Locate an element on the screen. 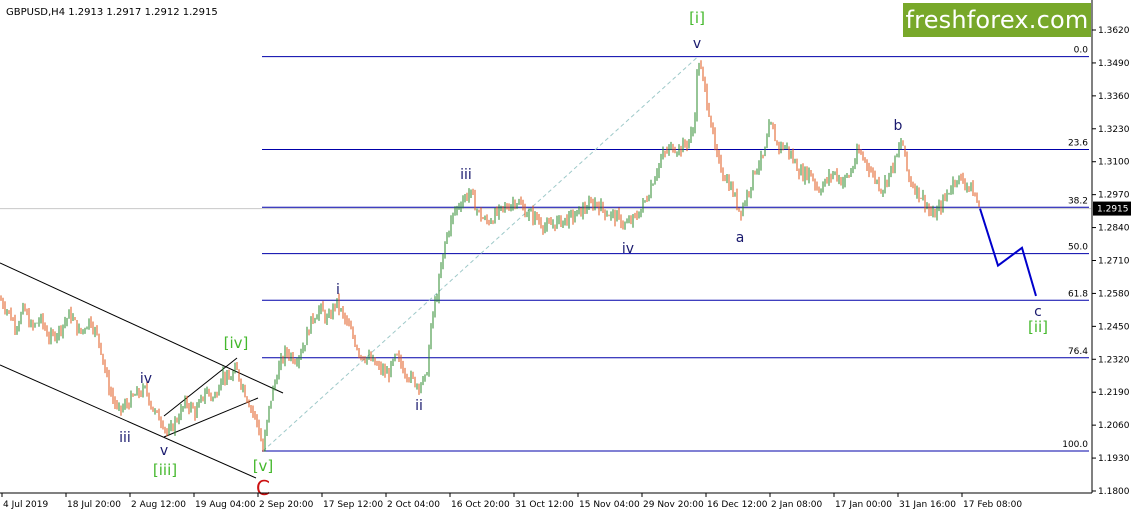 The image size is (1131, 520). fib-level-label: 50.0 is located at coordinates (1078, 248).